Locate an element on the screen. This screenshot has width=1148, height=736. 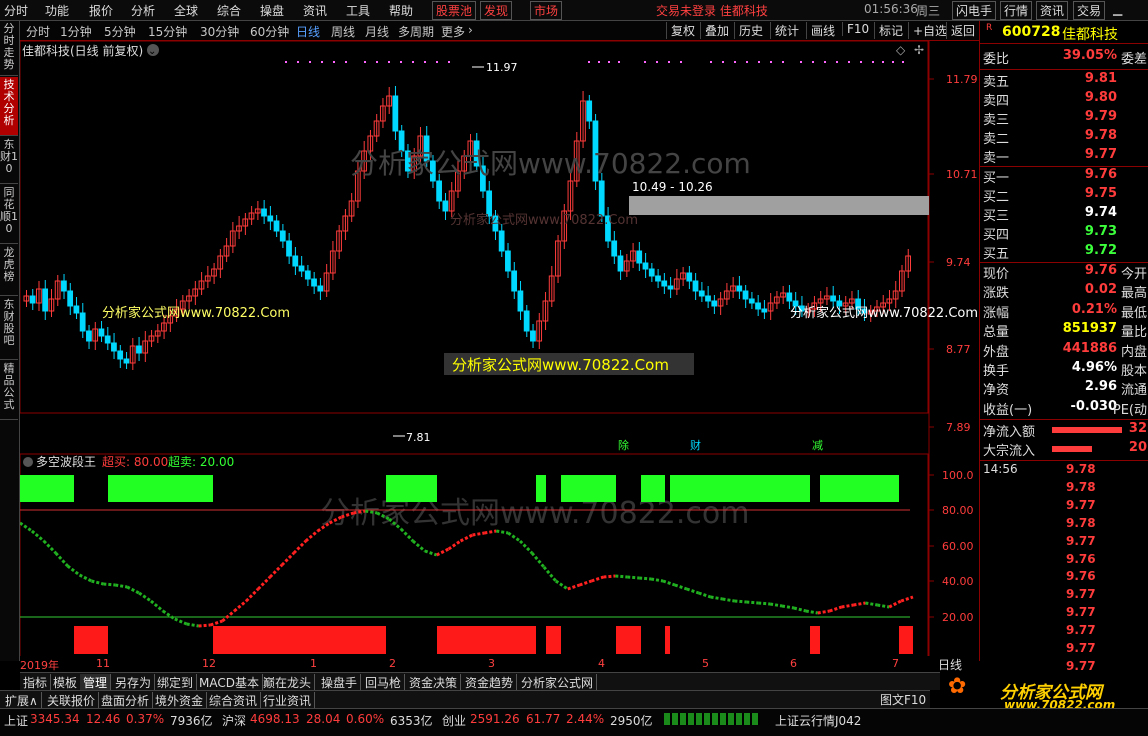
period-monthly: 月线 is located at coordinates (377, 31).